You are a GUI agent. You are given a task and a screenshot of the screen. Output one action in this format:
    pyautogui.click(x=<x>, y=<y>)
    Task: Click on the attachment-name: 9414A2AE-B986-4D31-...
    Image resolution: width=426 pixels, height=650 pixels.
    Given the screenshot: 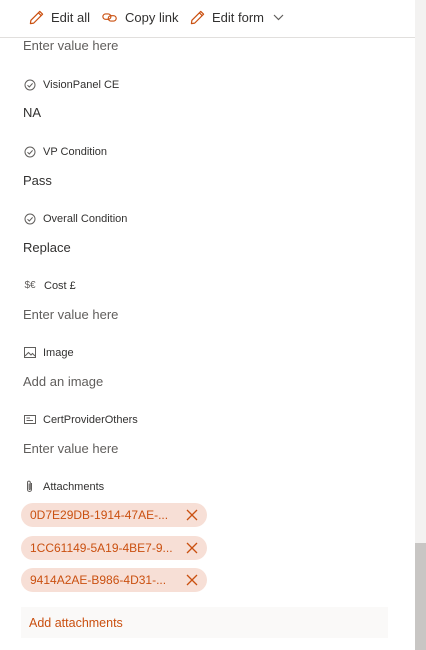 What is the action you would take?
    pyautogui.click(x=105, y=580)
    